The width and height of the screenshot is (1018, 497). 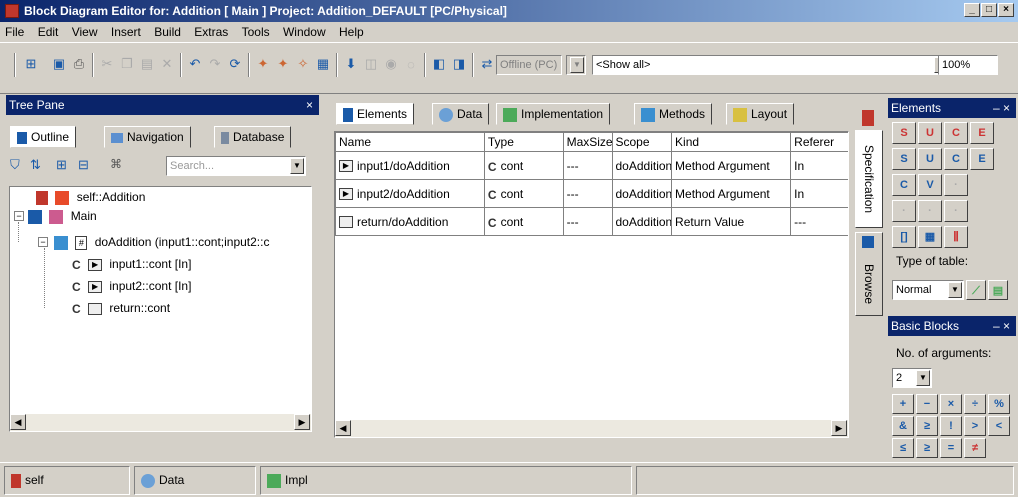 I want to click on tree-node-input2: C ▶ input2::cont [In], so click(x=131, y=286).